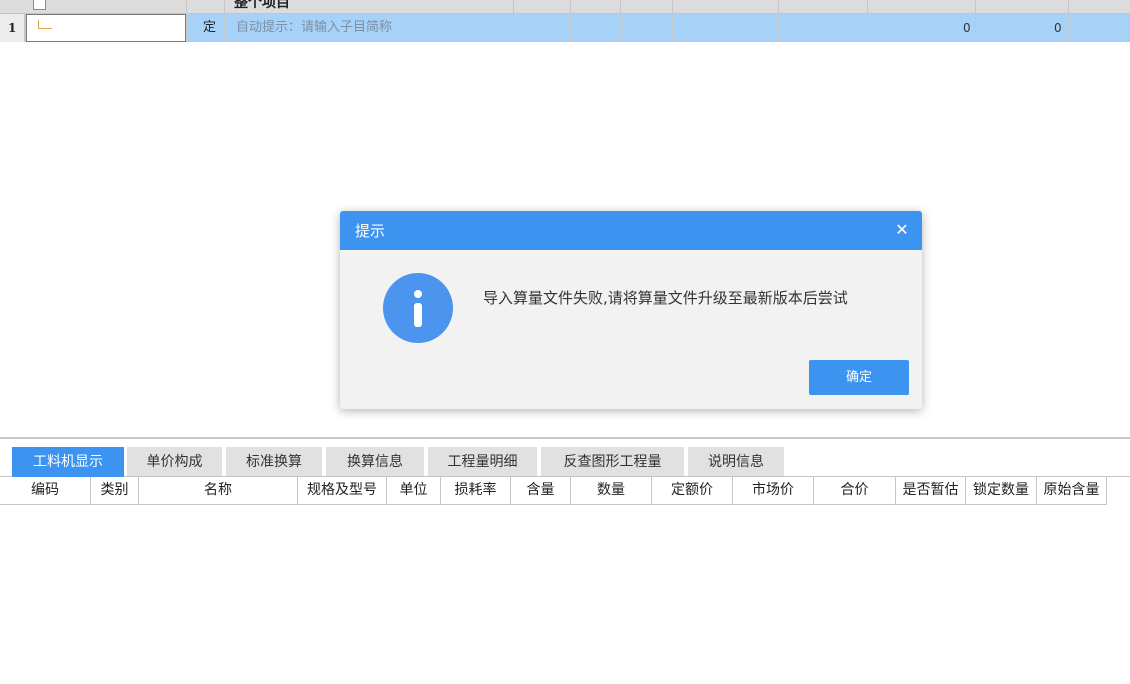  Describe the element at coordinates (342, 490) in the screenshot. I see `column-header-spec: 规格及型号` at that location.